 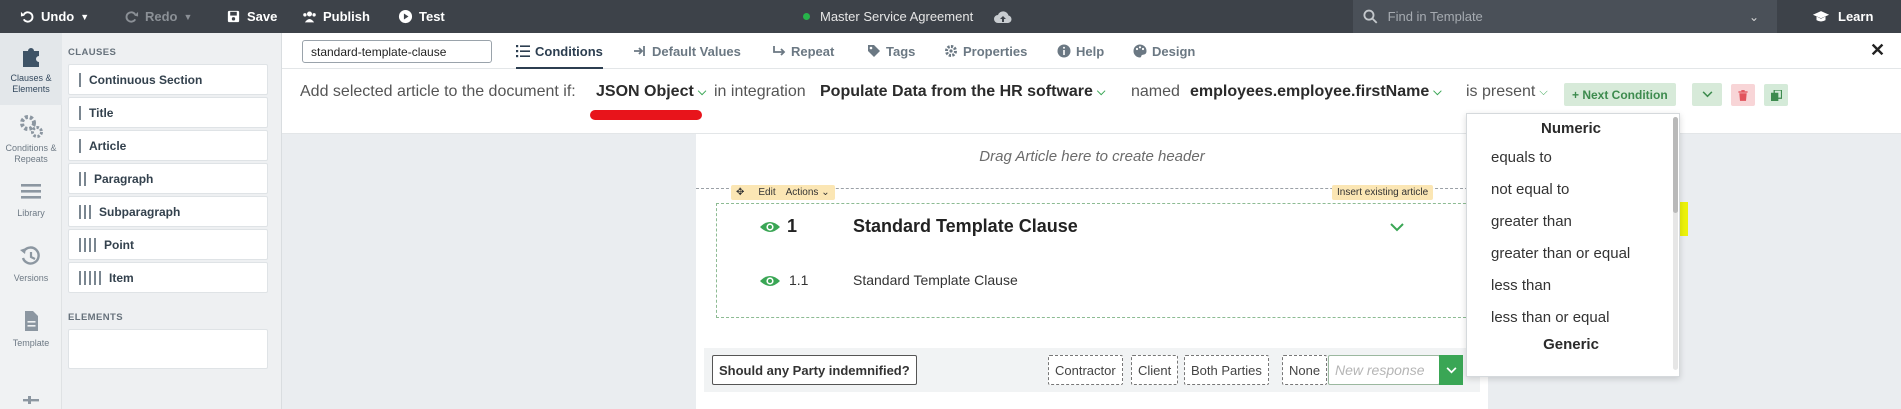 What do you see at coordinates (168, 79) in the screenshot?
I see `palette-item-continuous-section: Continuous Section` at bounding box center [168, 79].